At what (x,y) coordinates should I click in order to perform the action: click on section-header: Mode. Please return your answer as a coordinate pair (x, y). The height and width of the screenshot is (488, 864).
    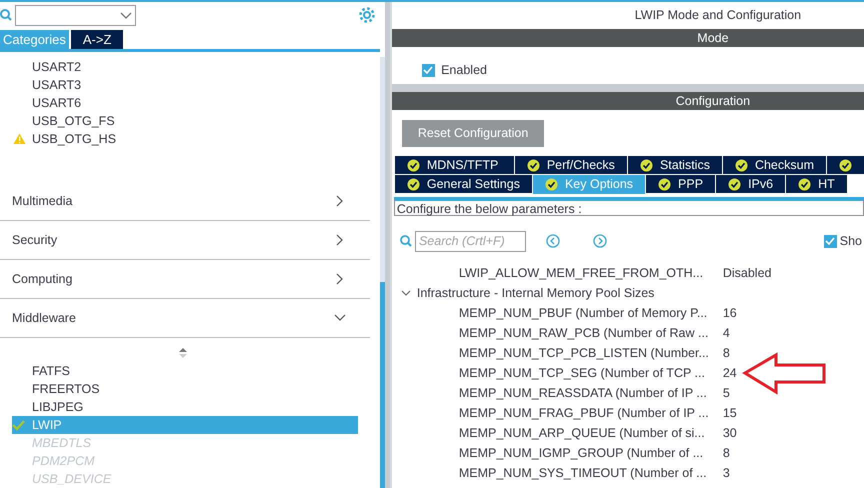
    Looking at the image, I should click on (628, 38).